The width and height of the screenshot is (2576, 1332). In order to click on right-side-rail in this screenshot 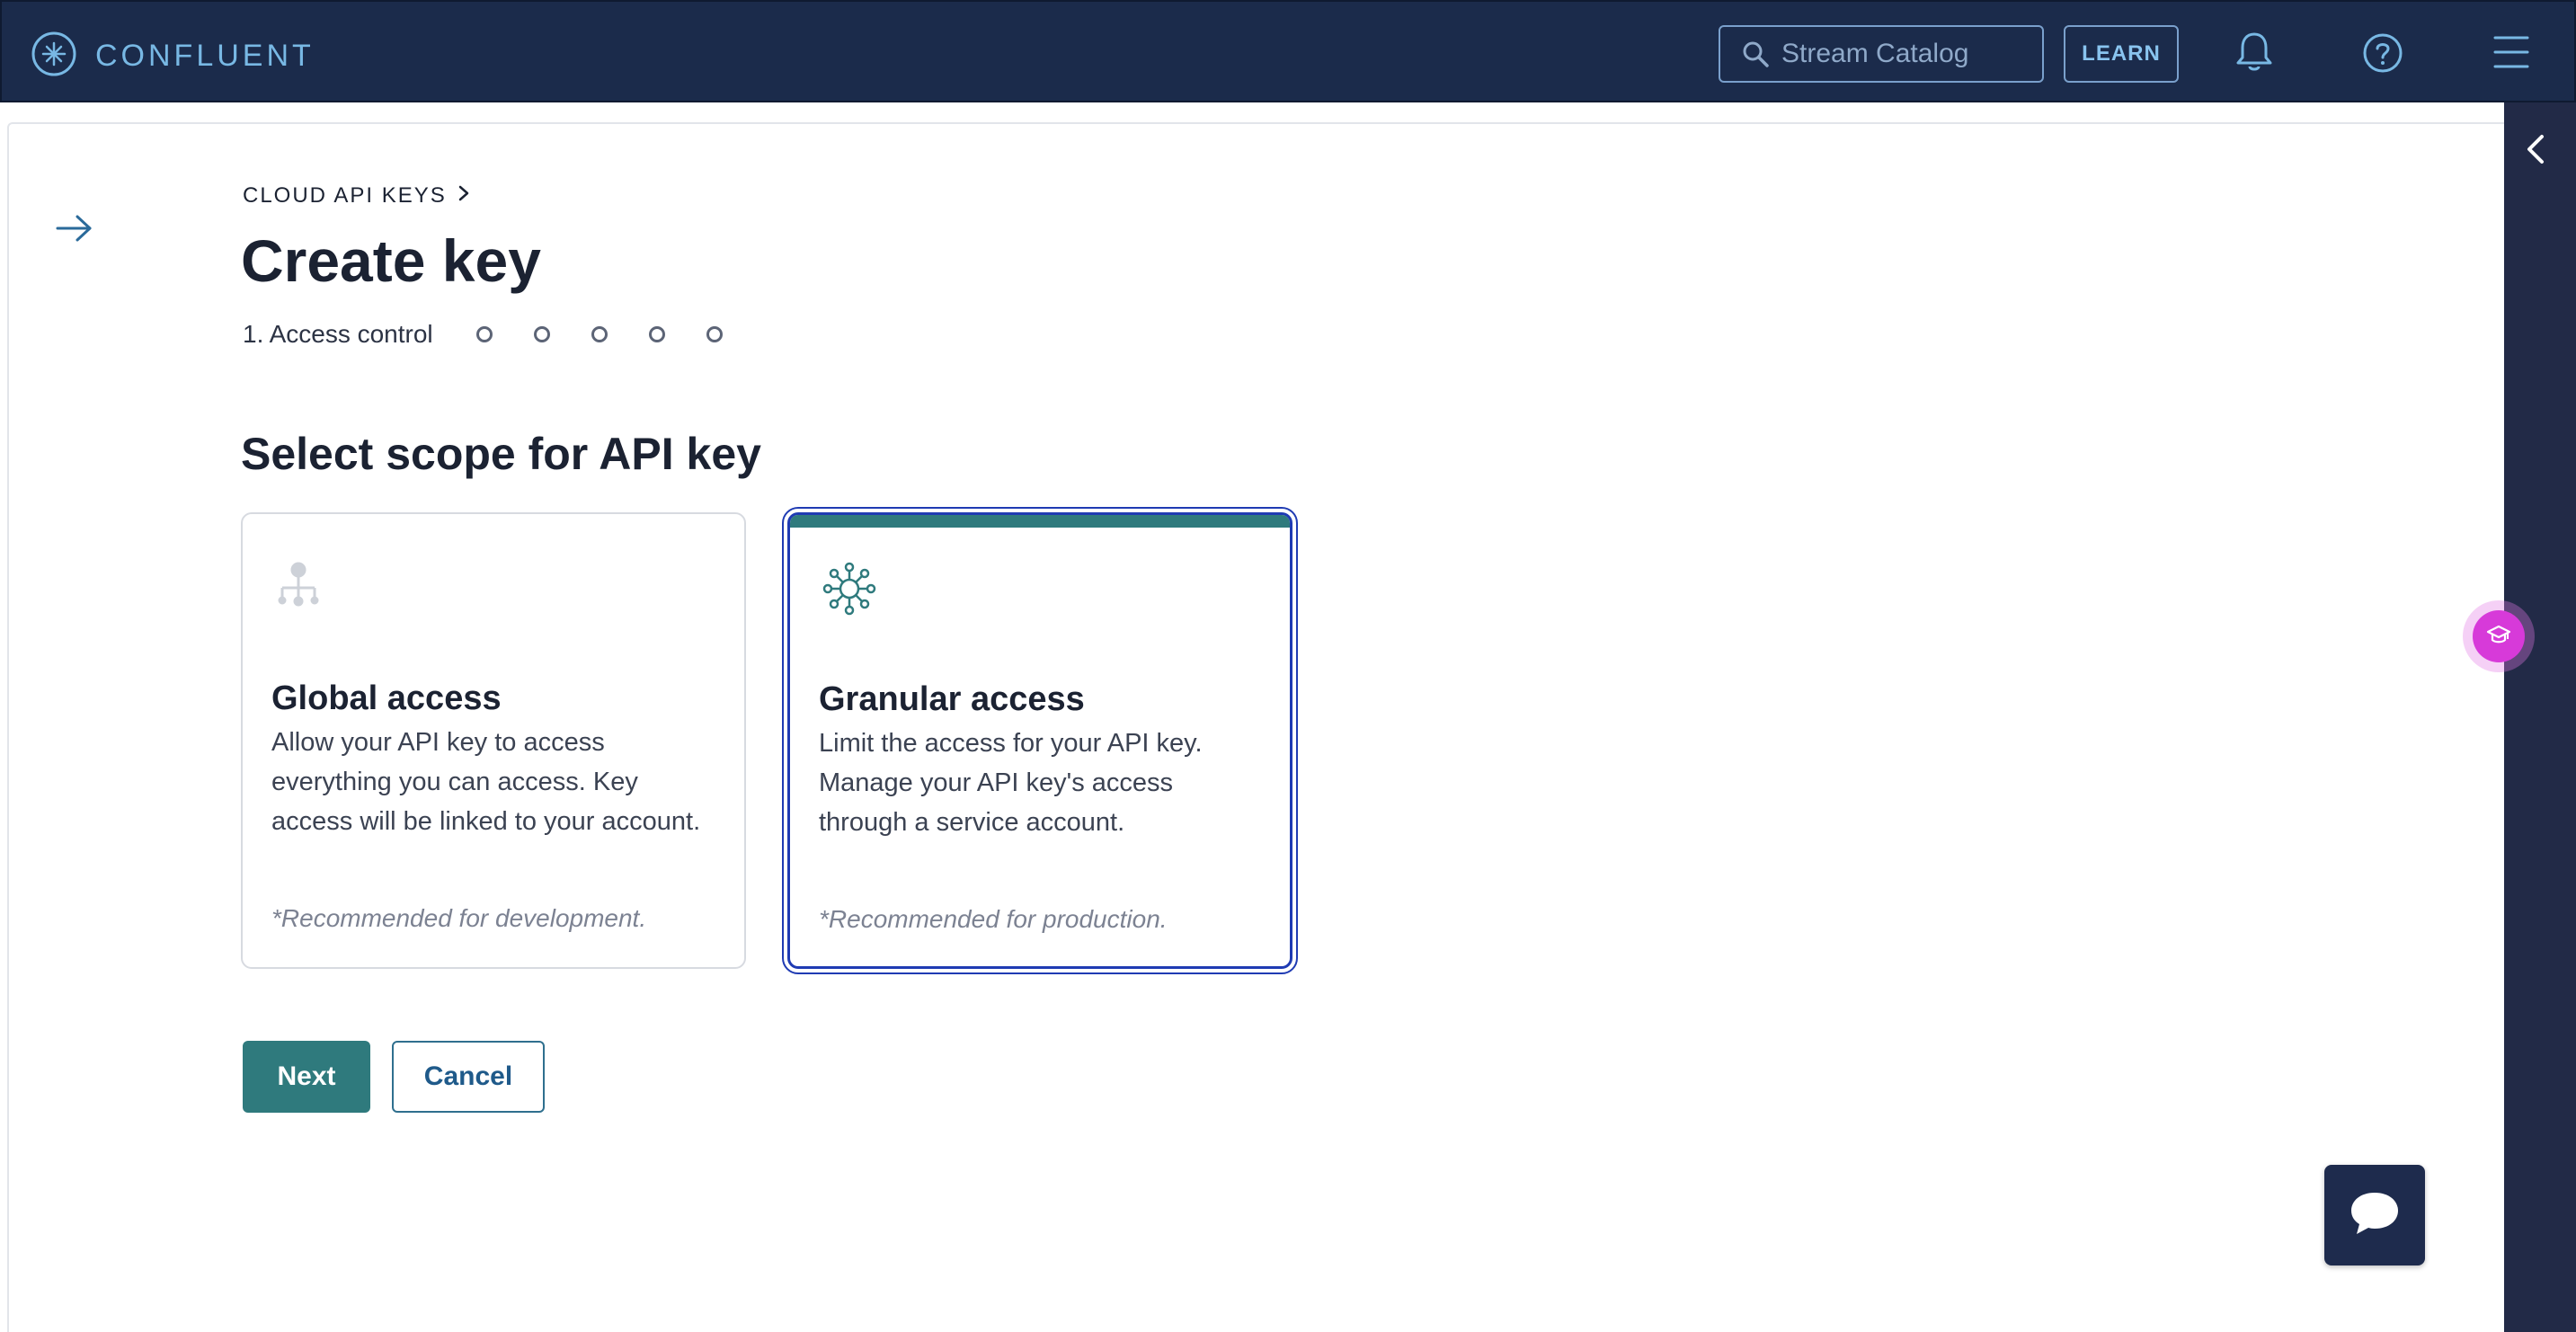, I will do `click(2540, 717)`.